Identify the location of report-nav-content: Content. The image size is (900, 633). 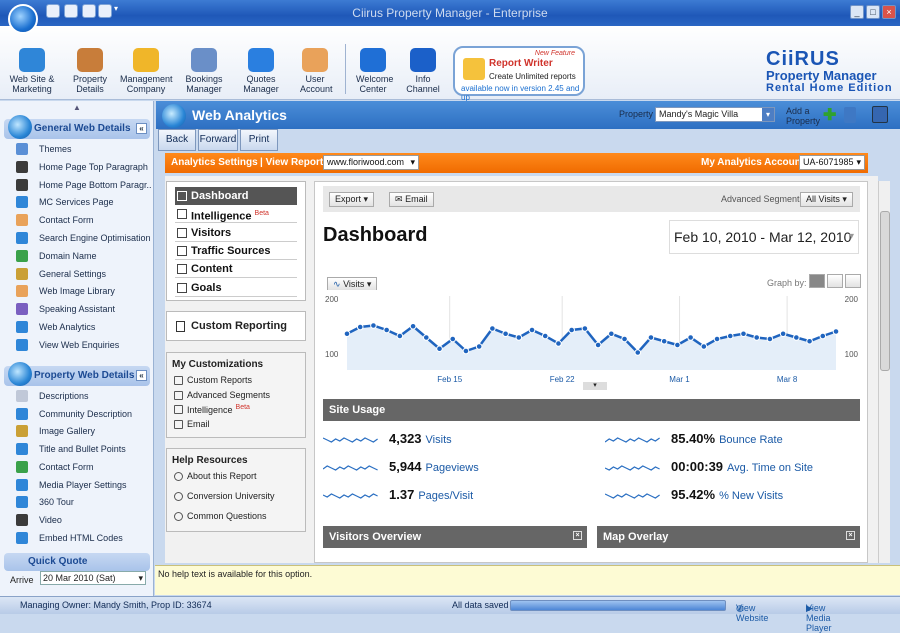
(236, 269).